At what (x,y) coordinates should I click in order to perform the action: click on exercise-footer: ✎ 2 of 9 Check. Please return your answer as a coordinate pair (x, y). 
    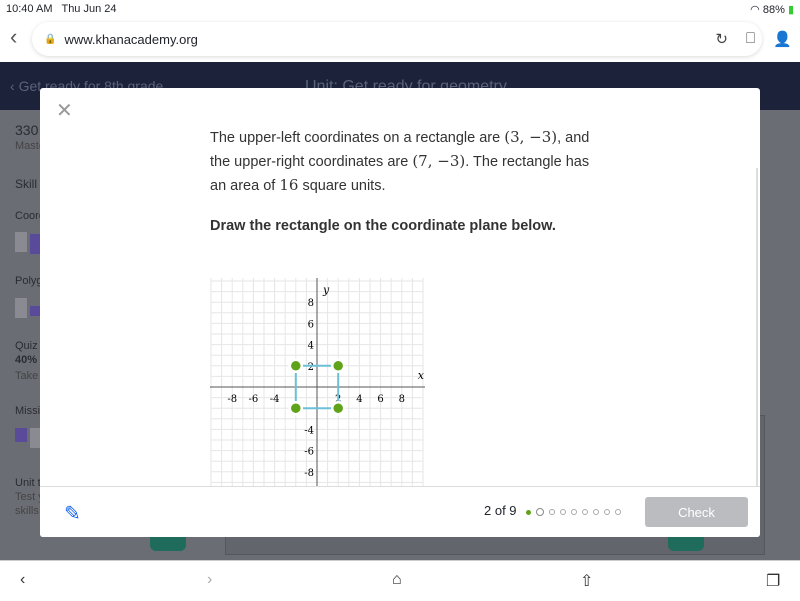
    Looking at the image, I should click on (400, 511).